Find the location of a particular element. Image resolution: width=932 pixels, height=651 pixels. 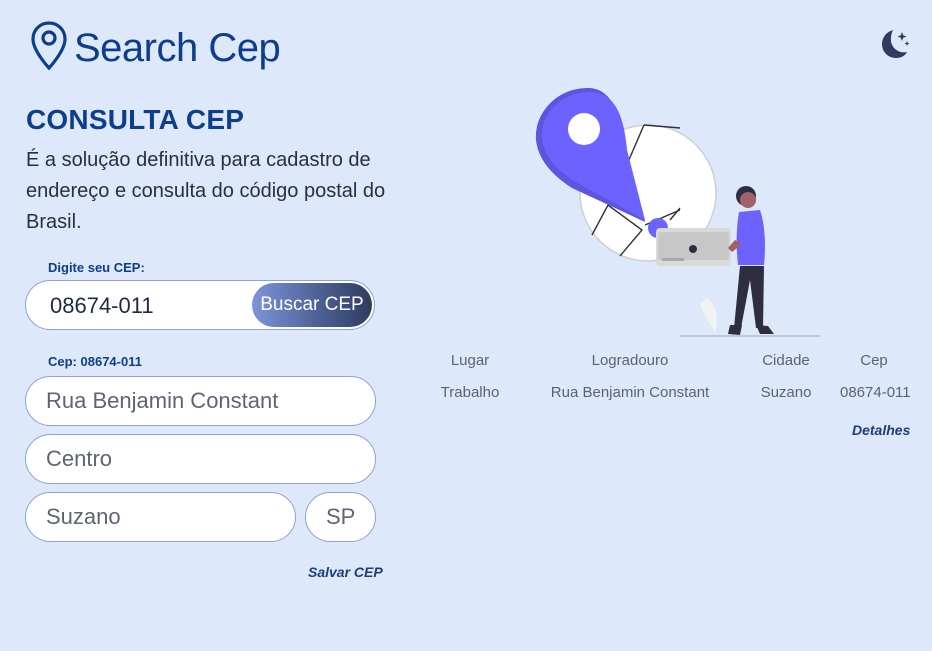

state-field is located at coordinates (340, 517).